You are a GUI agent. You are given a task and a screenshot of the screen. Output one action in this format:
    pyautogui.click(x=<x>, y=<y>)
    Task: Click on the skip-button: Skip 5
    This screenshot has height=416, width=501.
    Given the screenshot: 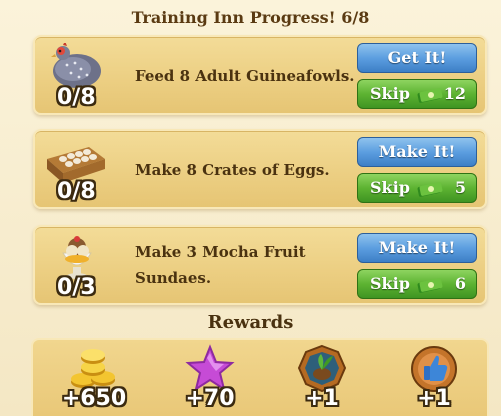 What is the action you would take?
    pyautogui.click(x=417, y=188)
    